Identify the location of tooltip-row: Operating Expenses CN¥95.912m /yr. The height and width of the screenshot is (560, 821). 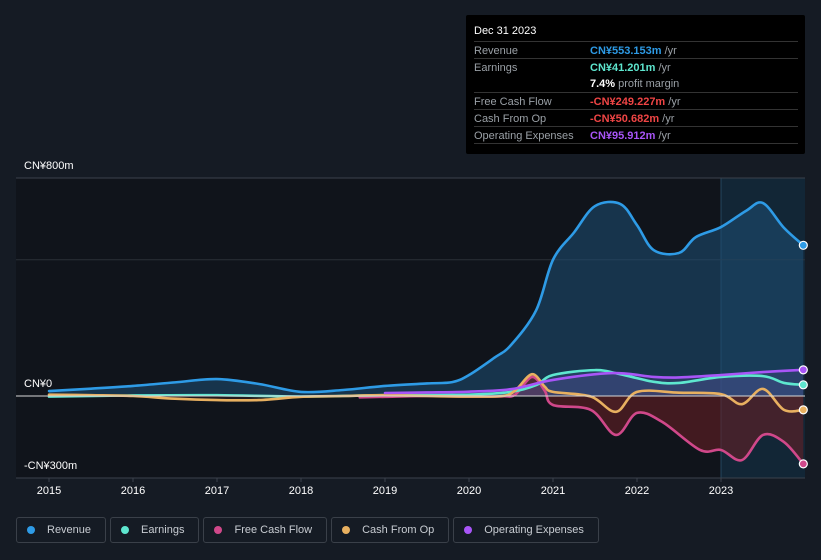
(636, 135).